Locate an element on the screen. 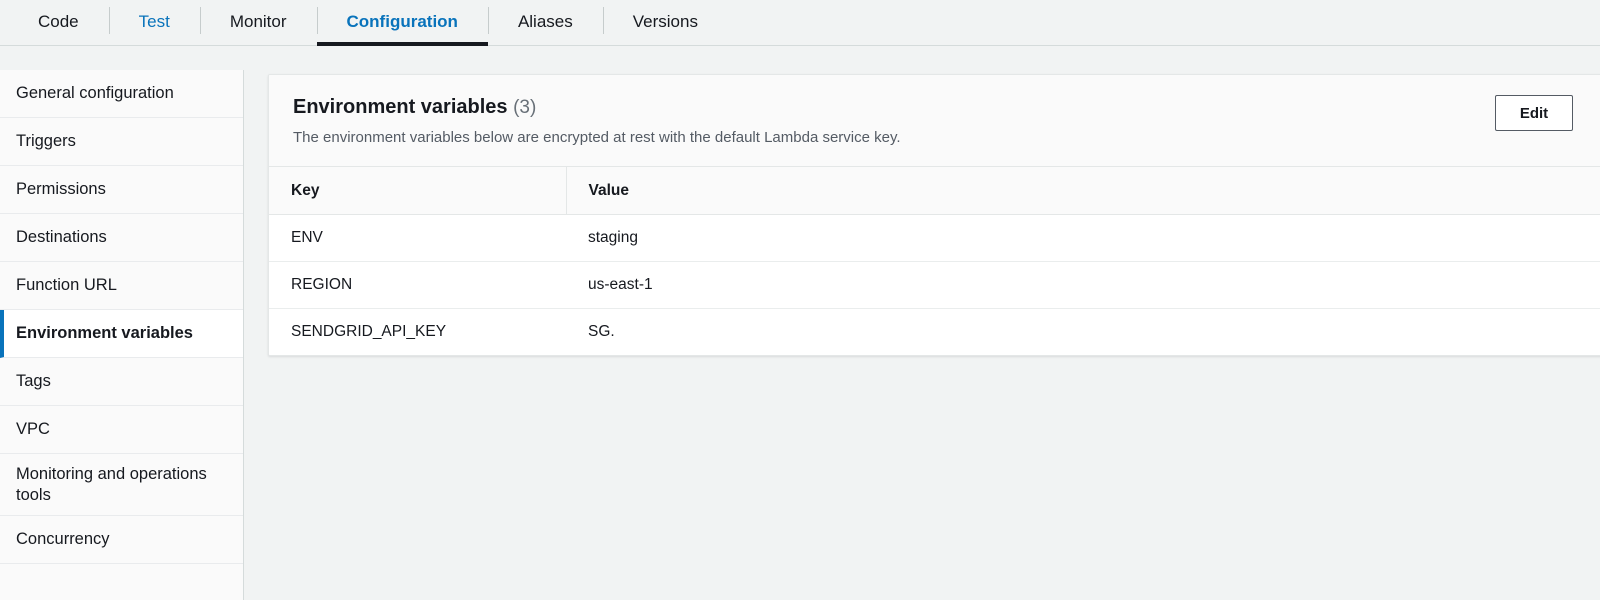 The image size is (1600, 600). sidebar-item-monitoring-and-operations-tools: Monitoring and operations tools is located at coordinates (121, 485).